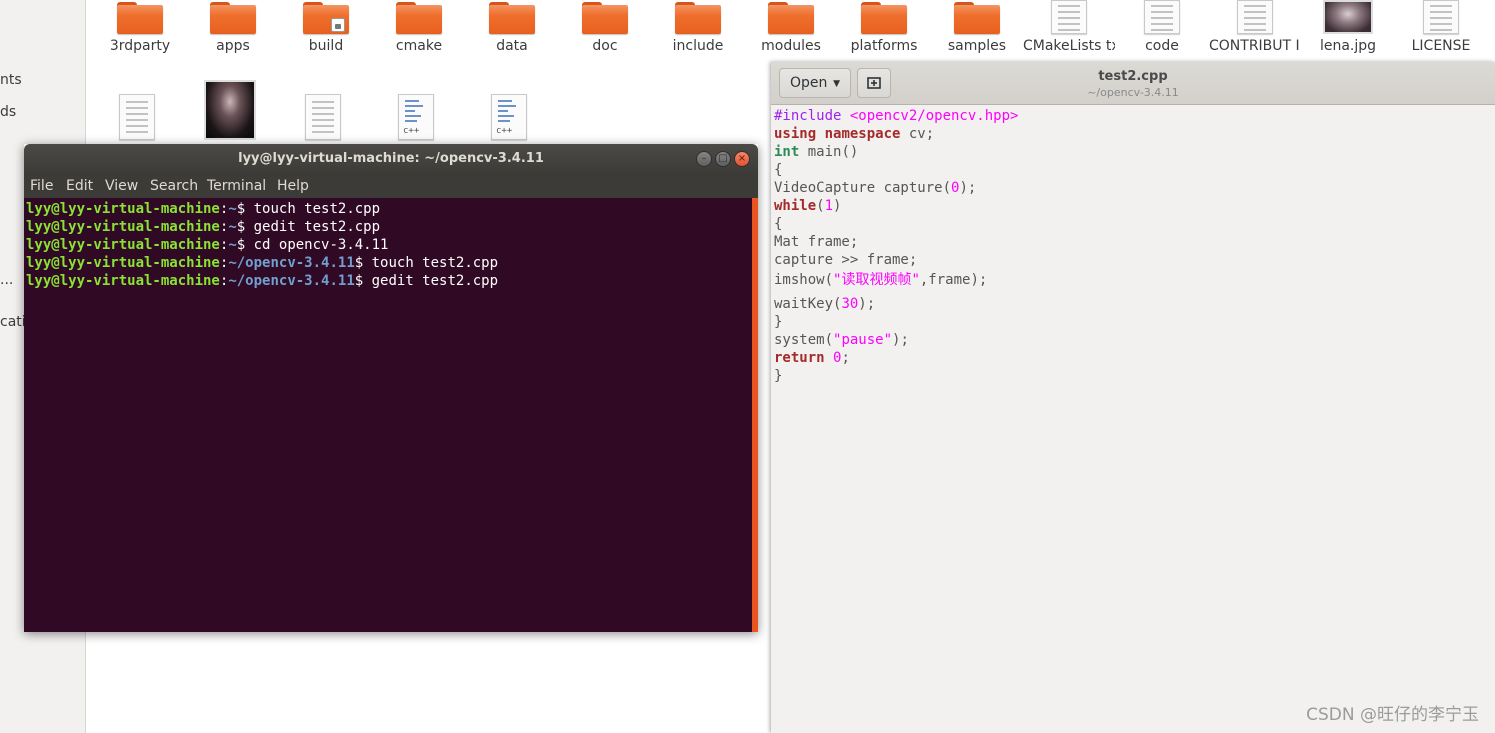  What do you see at coordinates (778, 170) in the screenshot?
I see `code-line: {` at bounding box center [778, 170].